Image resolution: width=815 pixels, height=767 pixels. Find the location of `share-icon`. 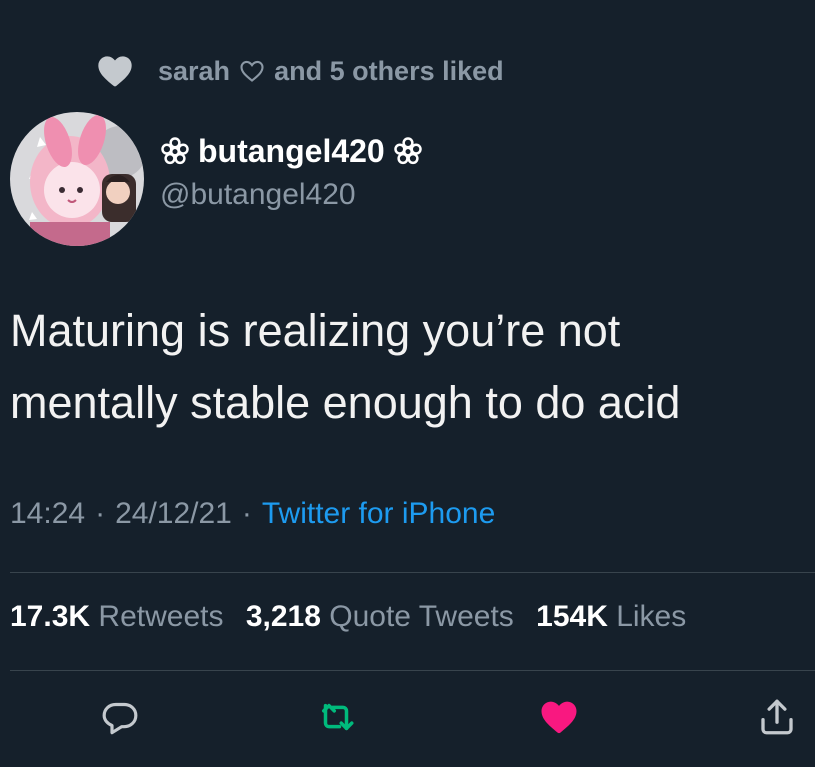

share-icon is located at coordinates (777, 717).